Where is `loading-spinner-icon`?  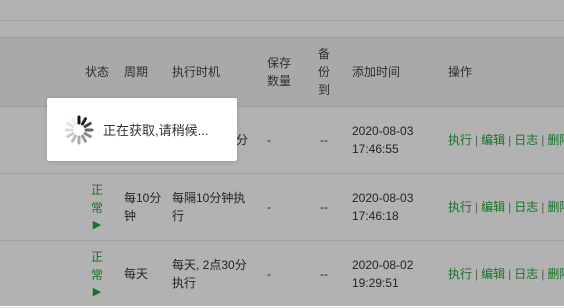 loading-spinner-icon is located at coordinates (79, 129).